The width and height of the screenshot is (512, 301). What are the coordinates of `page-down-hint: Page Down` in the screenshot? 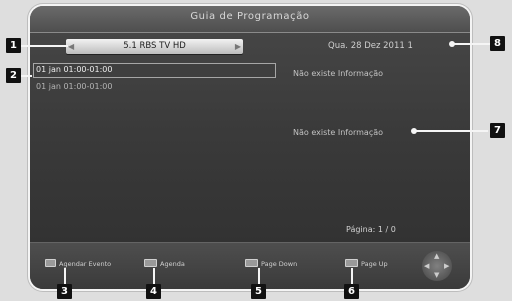 It's located at (271, 263).